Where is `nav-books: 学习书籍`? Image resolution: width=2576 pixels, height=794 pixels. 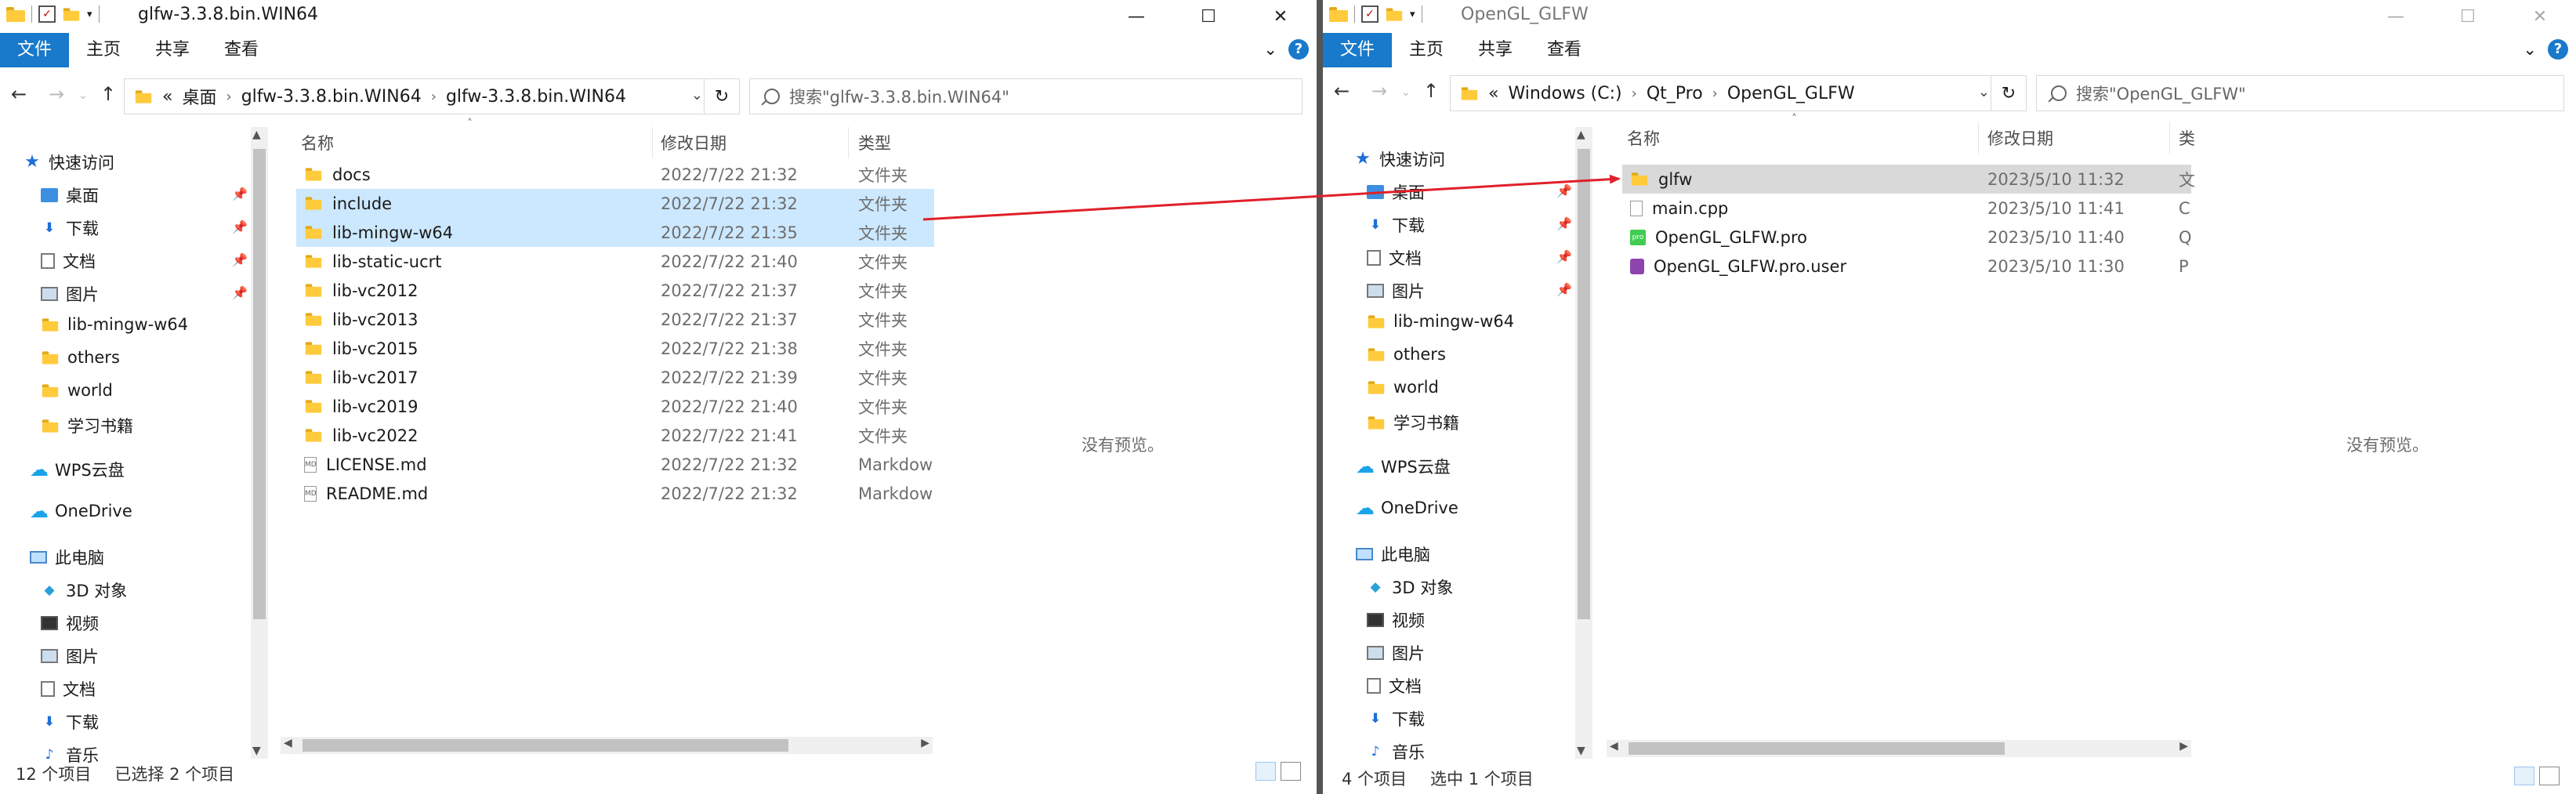
nav-books: 学习书籍 is located at coordinates (87, 425).